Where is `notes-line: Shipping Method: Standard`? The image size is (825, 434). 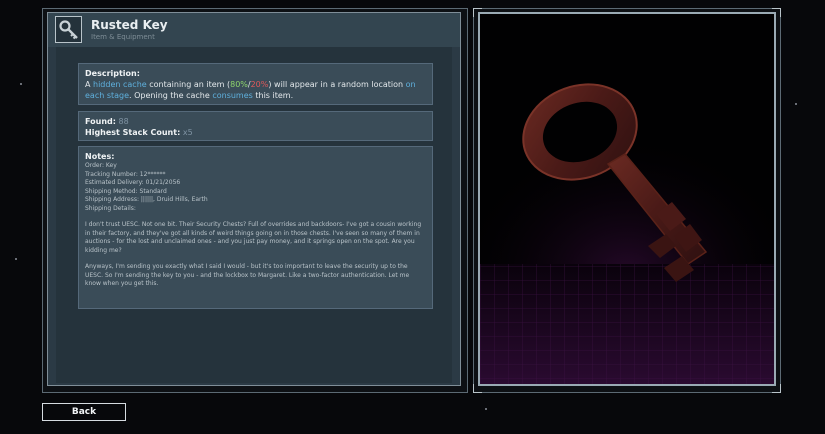
notes-line: Shipping Method: Standard is located at coordinates (126, 191).